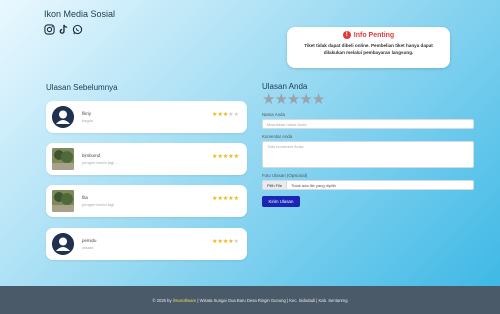  I want to click on info-icon: !, so click(346, 35).